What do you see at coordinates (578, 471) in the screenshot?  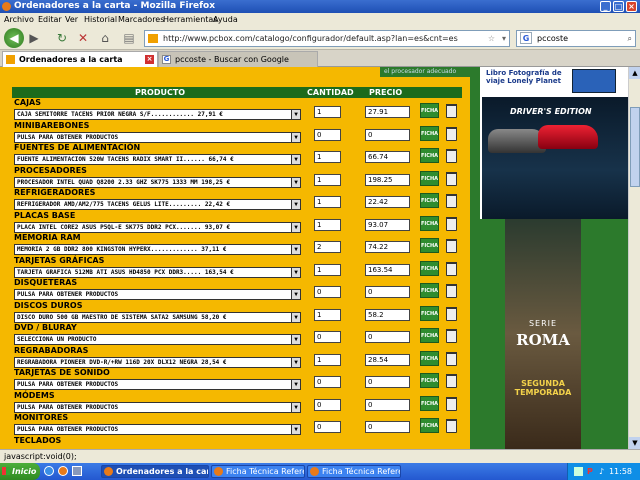 I see `network-icon` at bounding box center [578, 471].